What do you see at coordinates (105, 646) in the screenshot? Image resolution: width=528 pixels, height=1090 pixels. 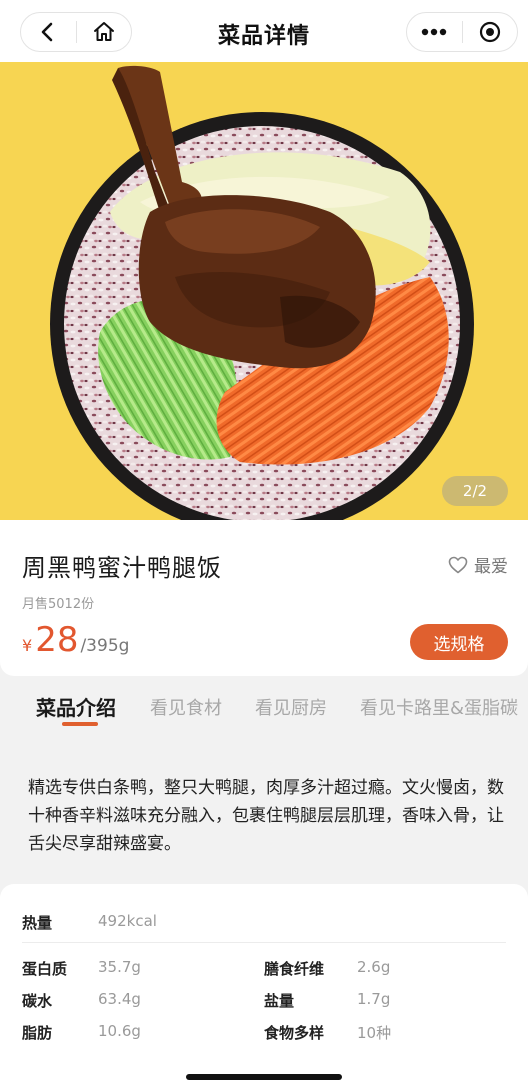 I see `portion-weight: /395g` at bounding box center [105, 646].